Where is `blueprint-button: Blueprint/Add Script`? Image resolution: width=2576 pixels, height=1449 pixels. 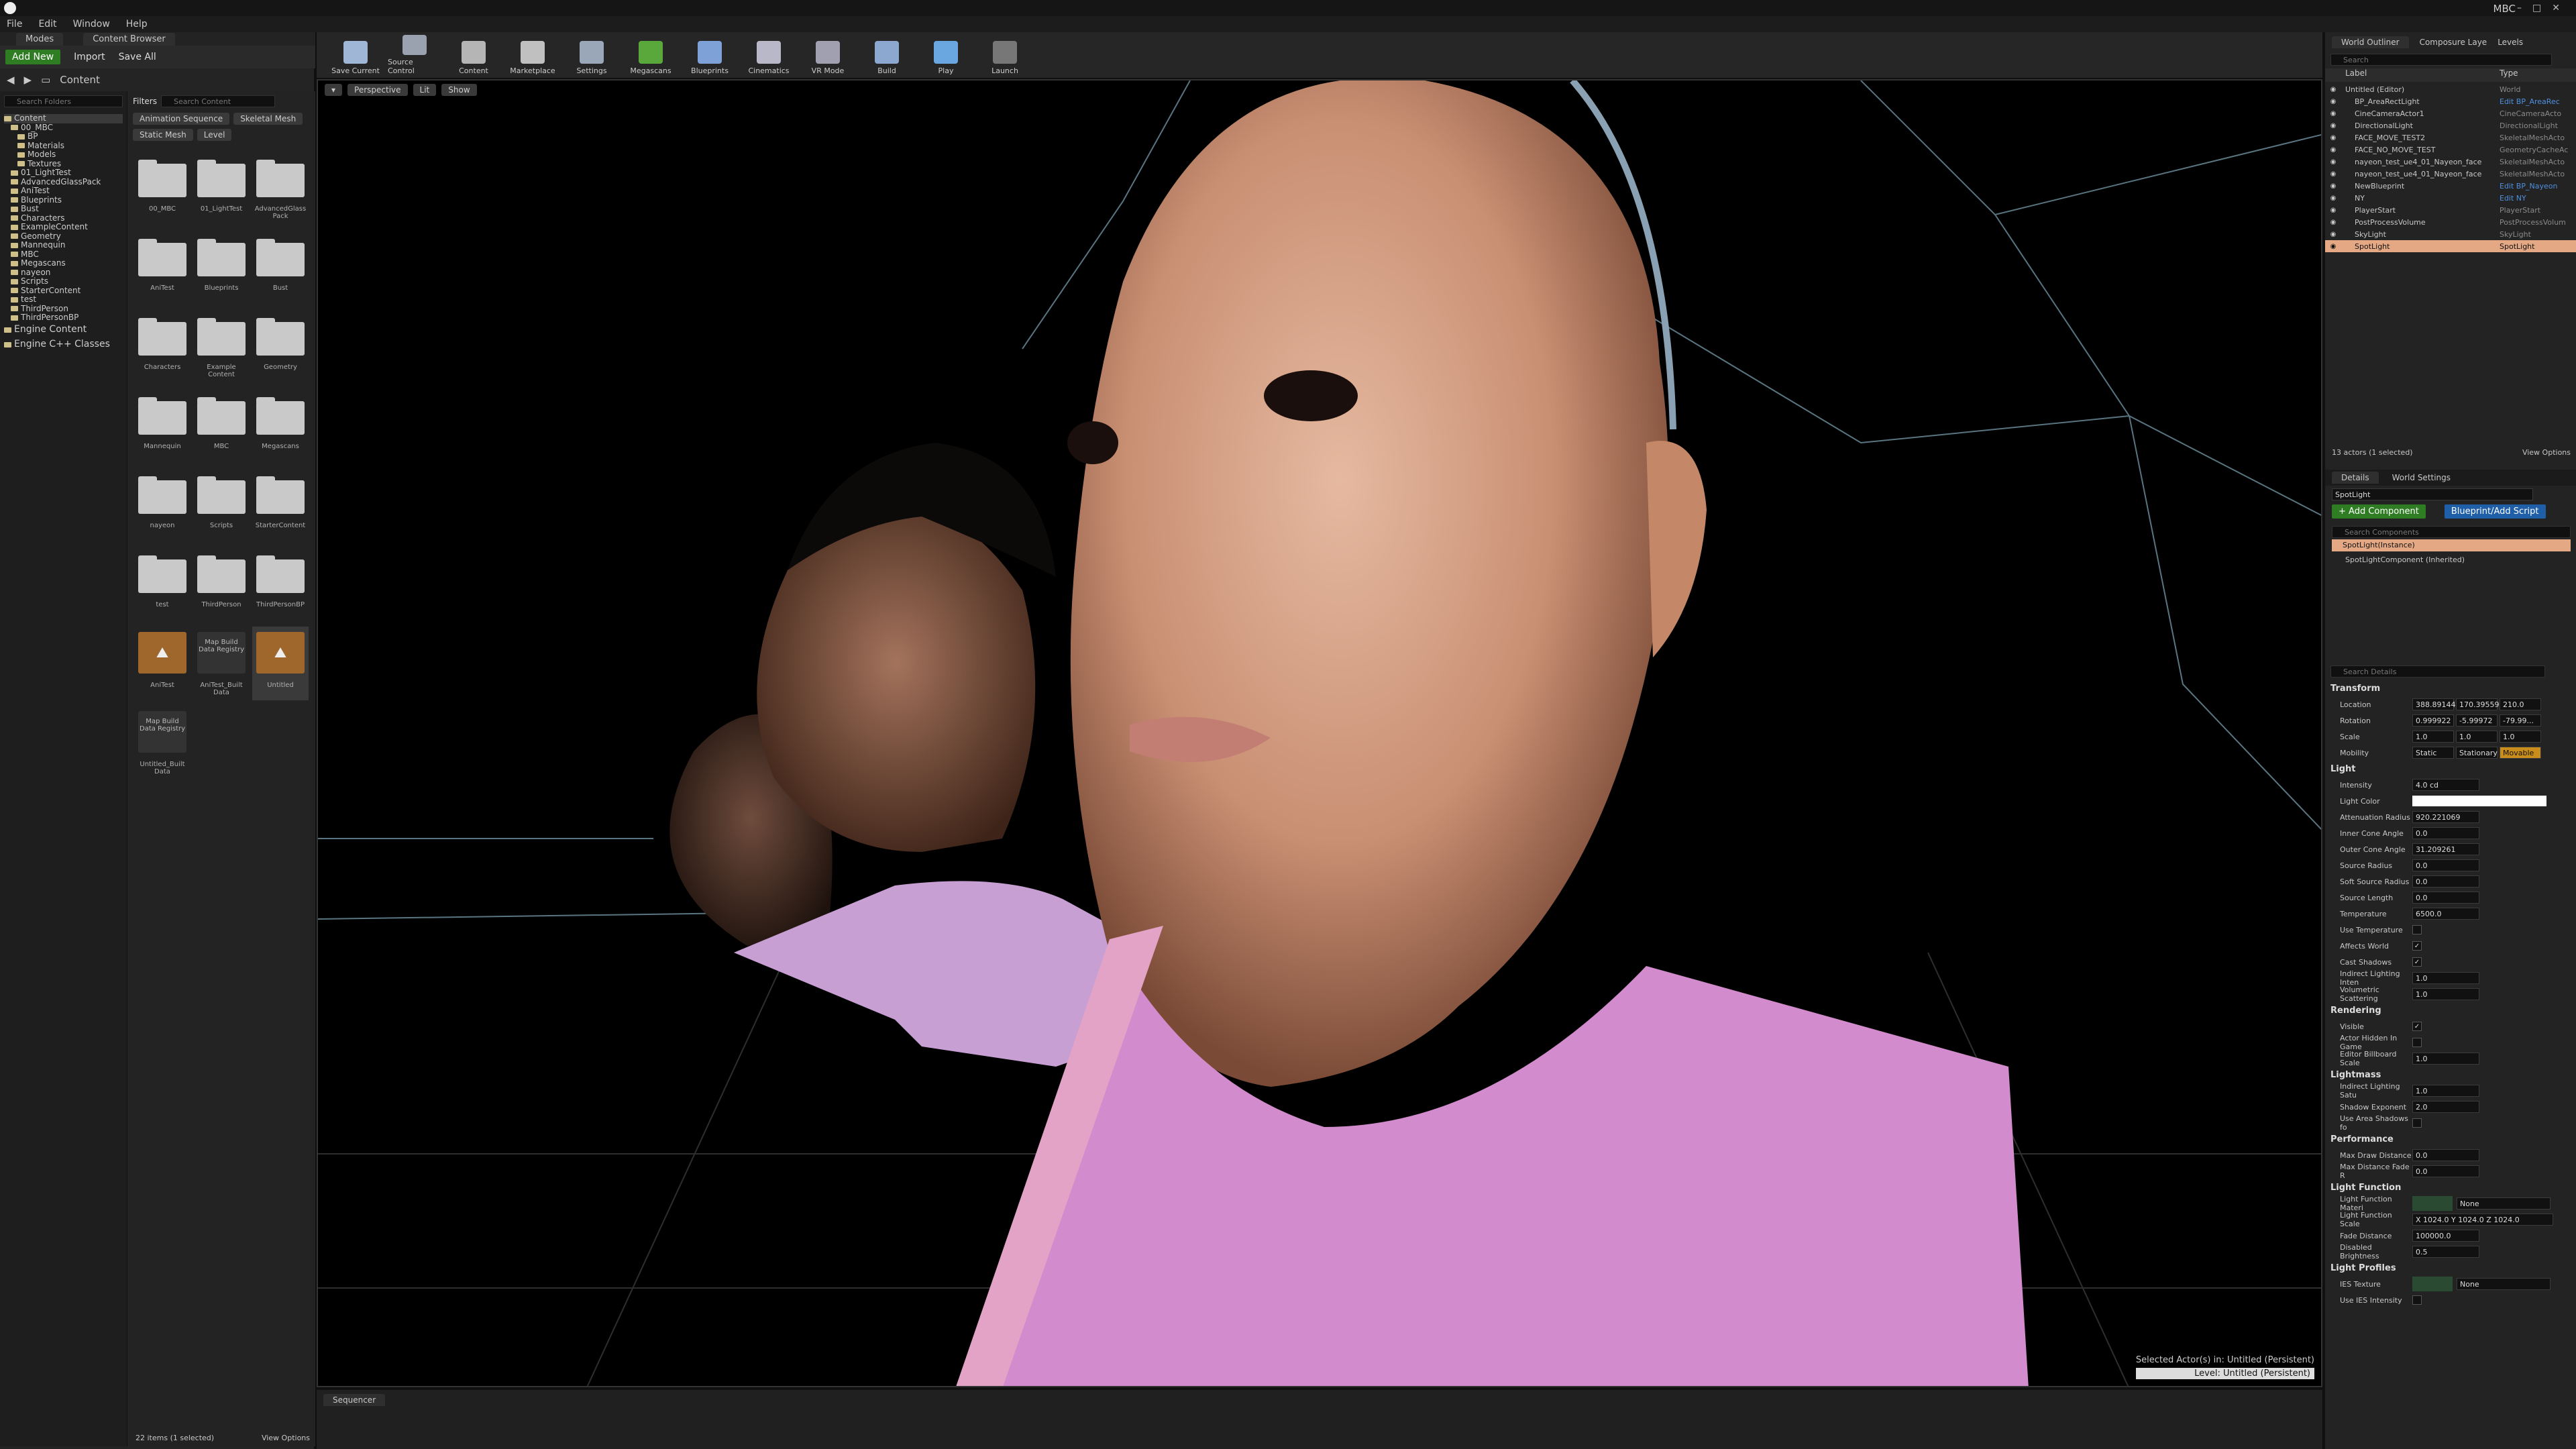 blueprint-button: Blueprint/Add Script is located at coordinates (2495, 511).